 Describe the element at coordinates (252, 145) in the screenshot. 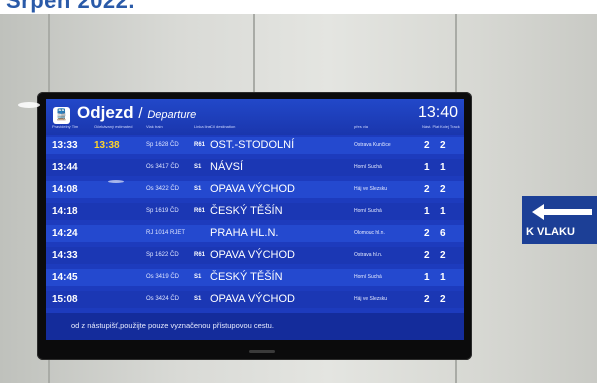

I see `destination: OST.-STODOLNÍ` at that location.